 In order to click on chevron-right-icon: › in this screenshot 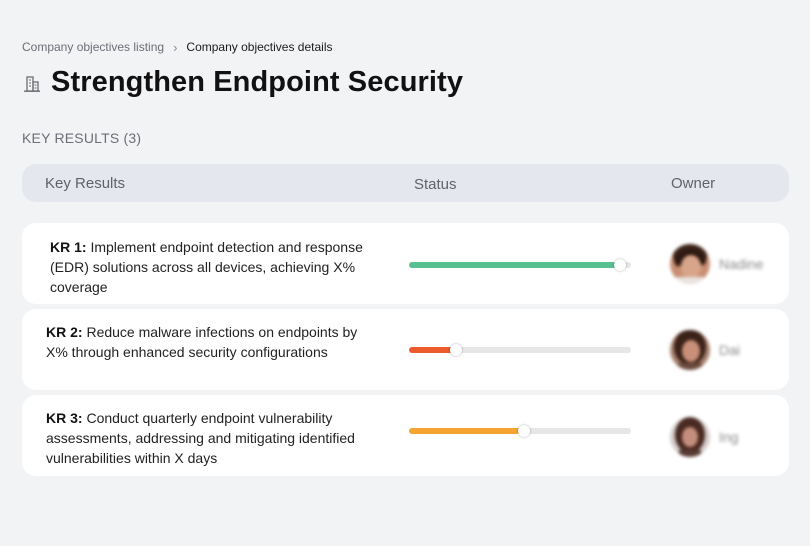, I will do `click(175, 47)`.